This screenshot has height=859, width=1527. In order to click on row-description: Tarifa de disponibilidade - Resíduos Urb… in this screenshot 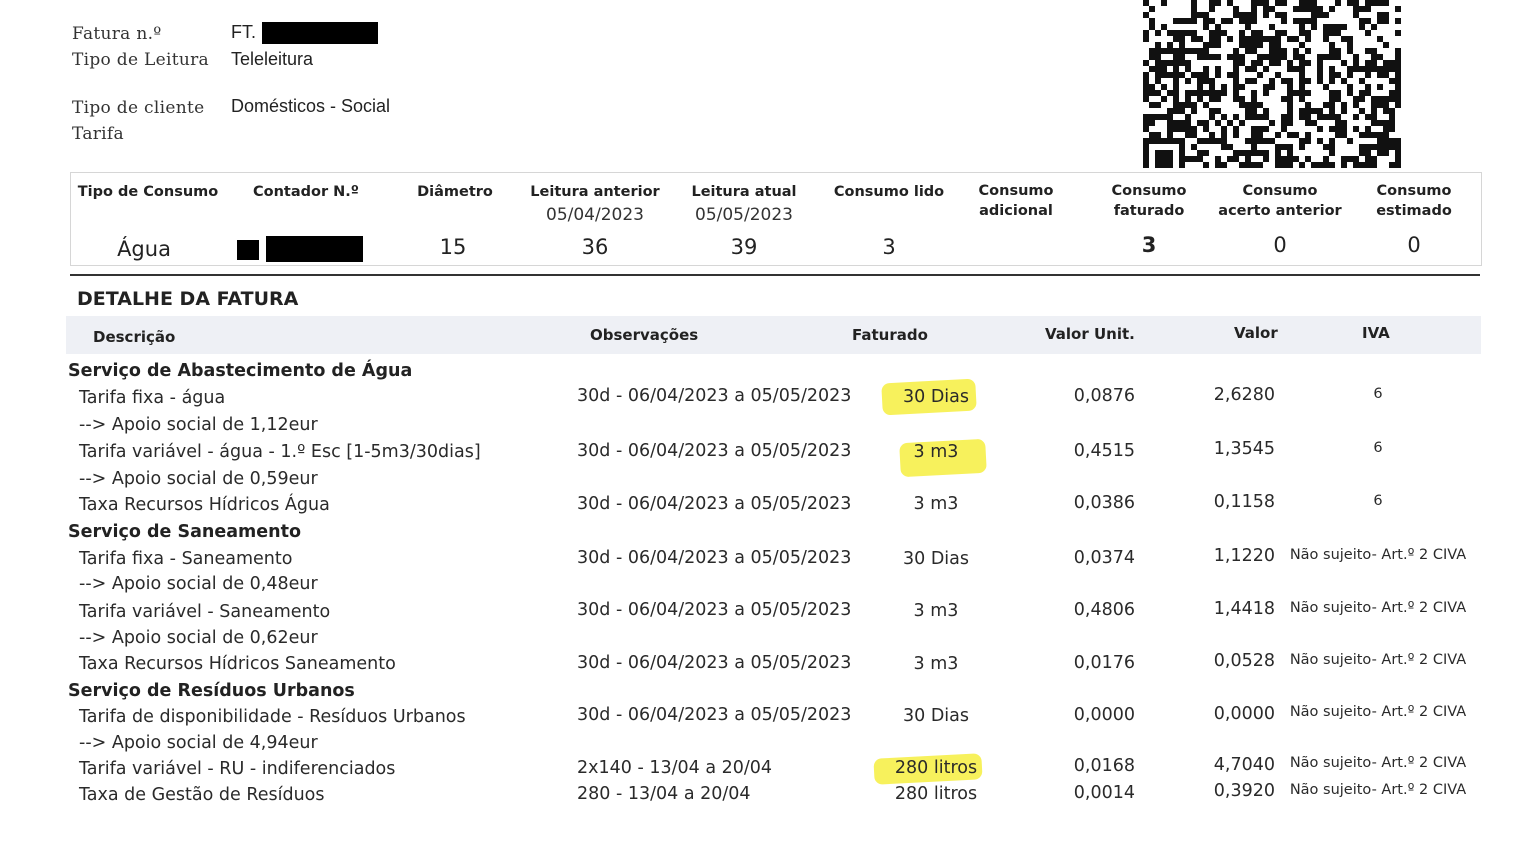, I will do `click(272, 717)`.